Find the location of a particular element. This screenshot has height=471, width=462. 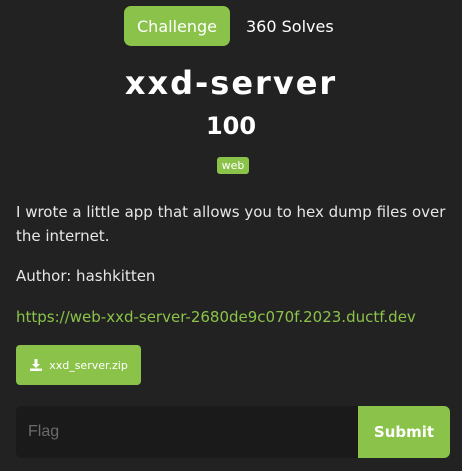

category-tag: web is located at coordinates (233, 165).